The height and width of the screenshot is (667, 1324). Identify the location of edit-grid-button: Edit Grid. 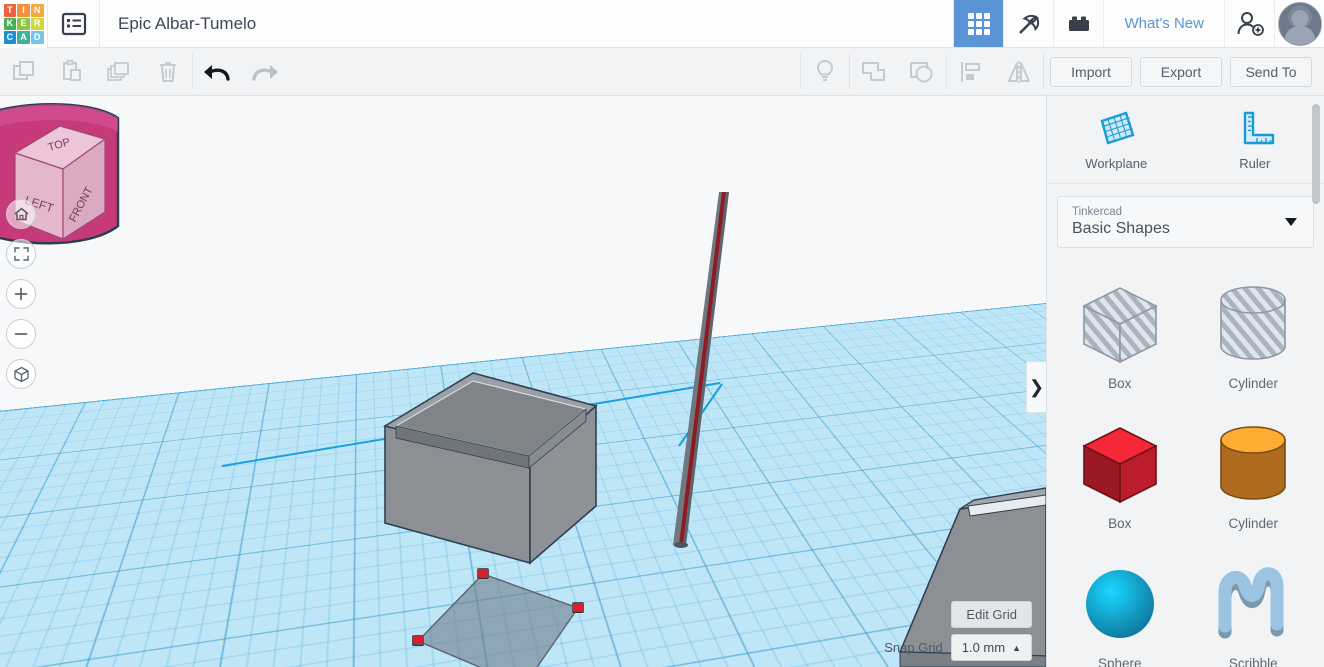
(991, 614).